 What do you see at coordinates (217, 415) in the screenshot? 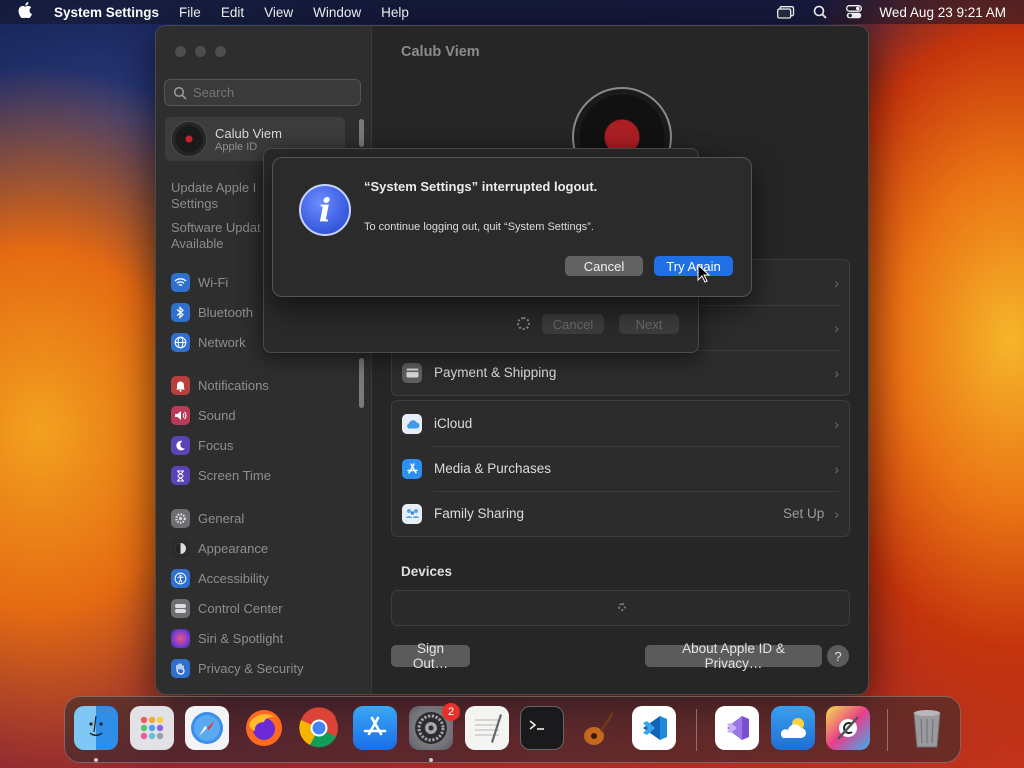
I see `sidebar-item-label: Sound` at bounding box center [217, 415].